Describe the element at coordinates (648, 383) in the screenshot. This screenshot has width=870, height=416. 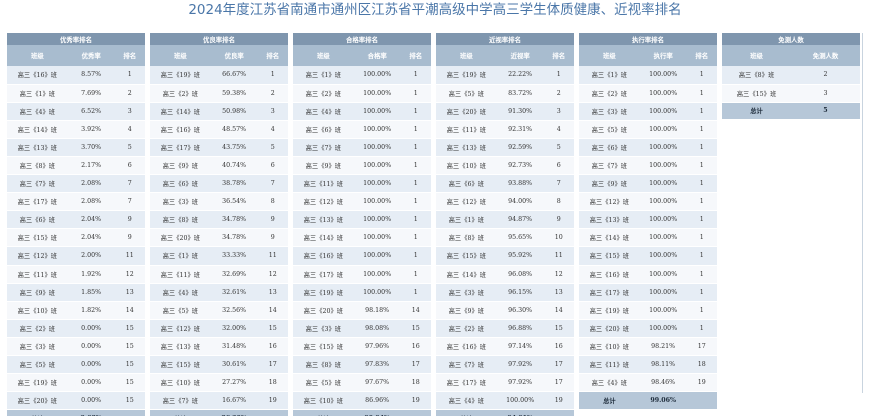
I see `table-row: 高三《4》班 98.46% 19` at that location.